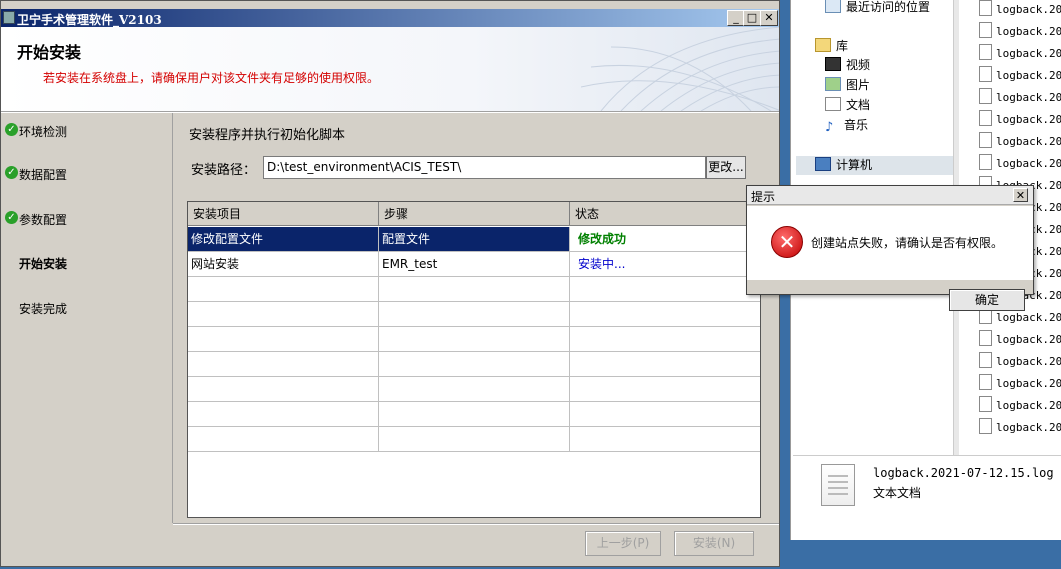  I want to click on install-path-input: D:\test_environment\ACIS_TEST\, so click(484, 167).